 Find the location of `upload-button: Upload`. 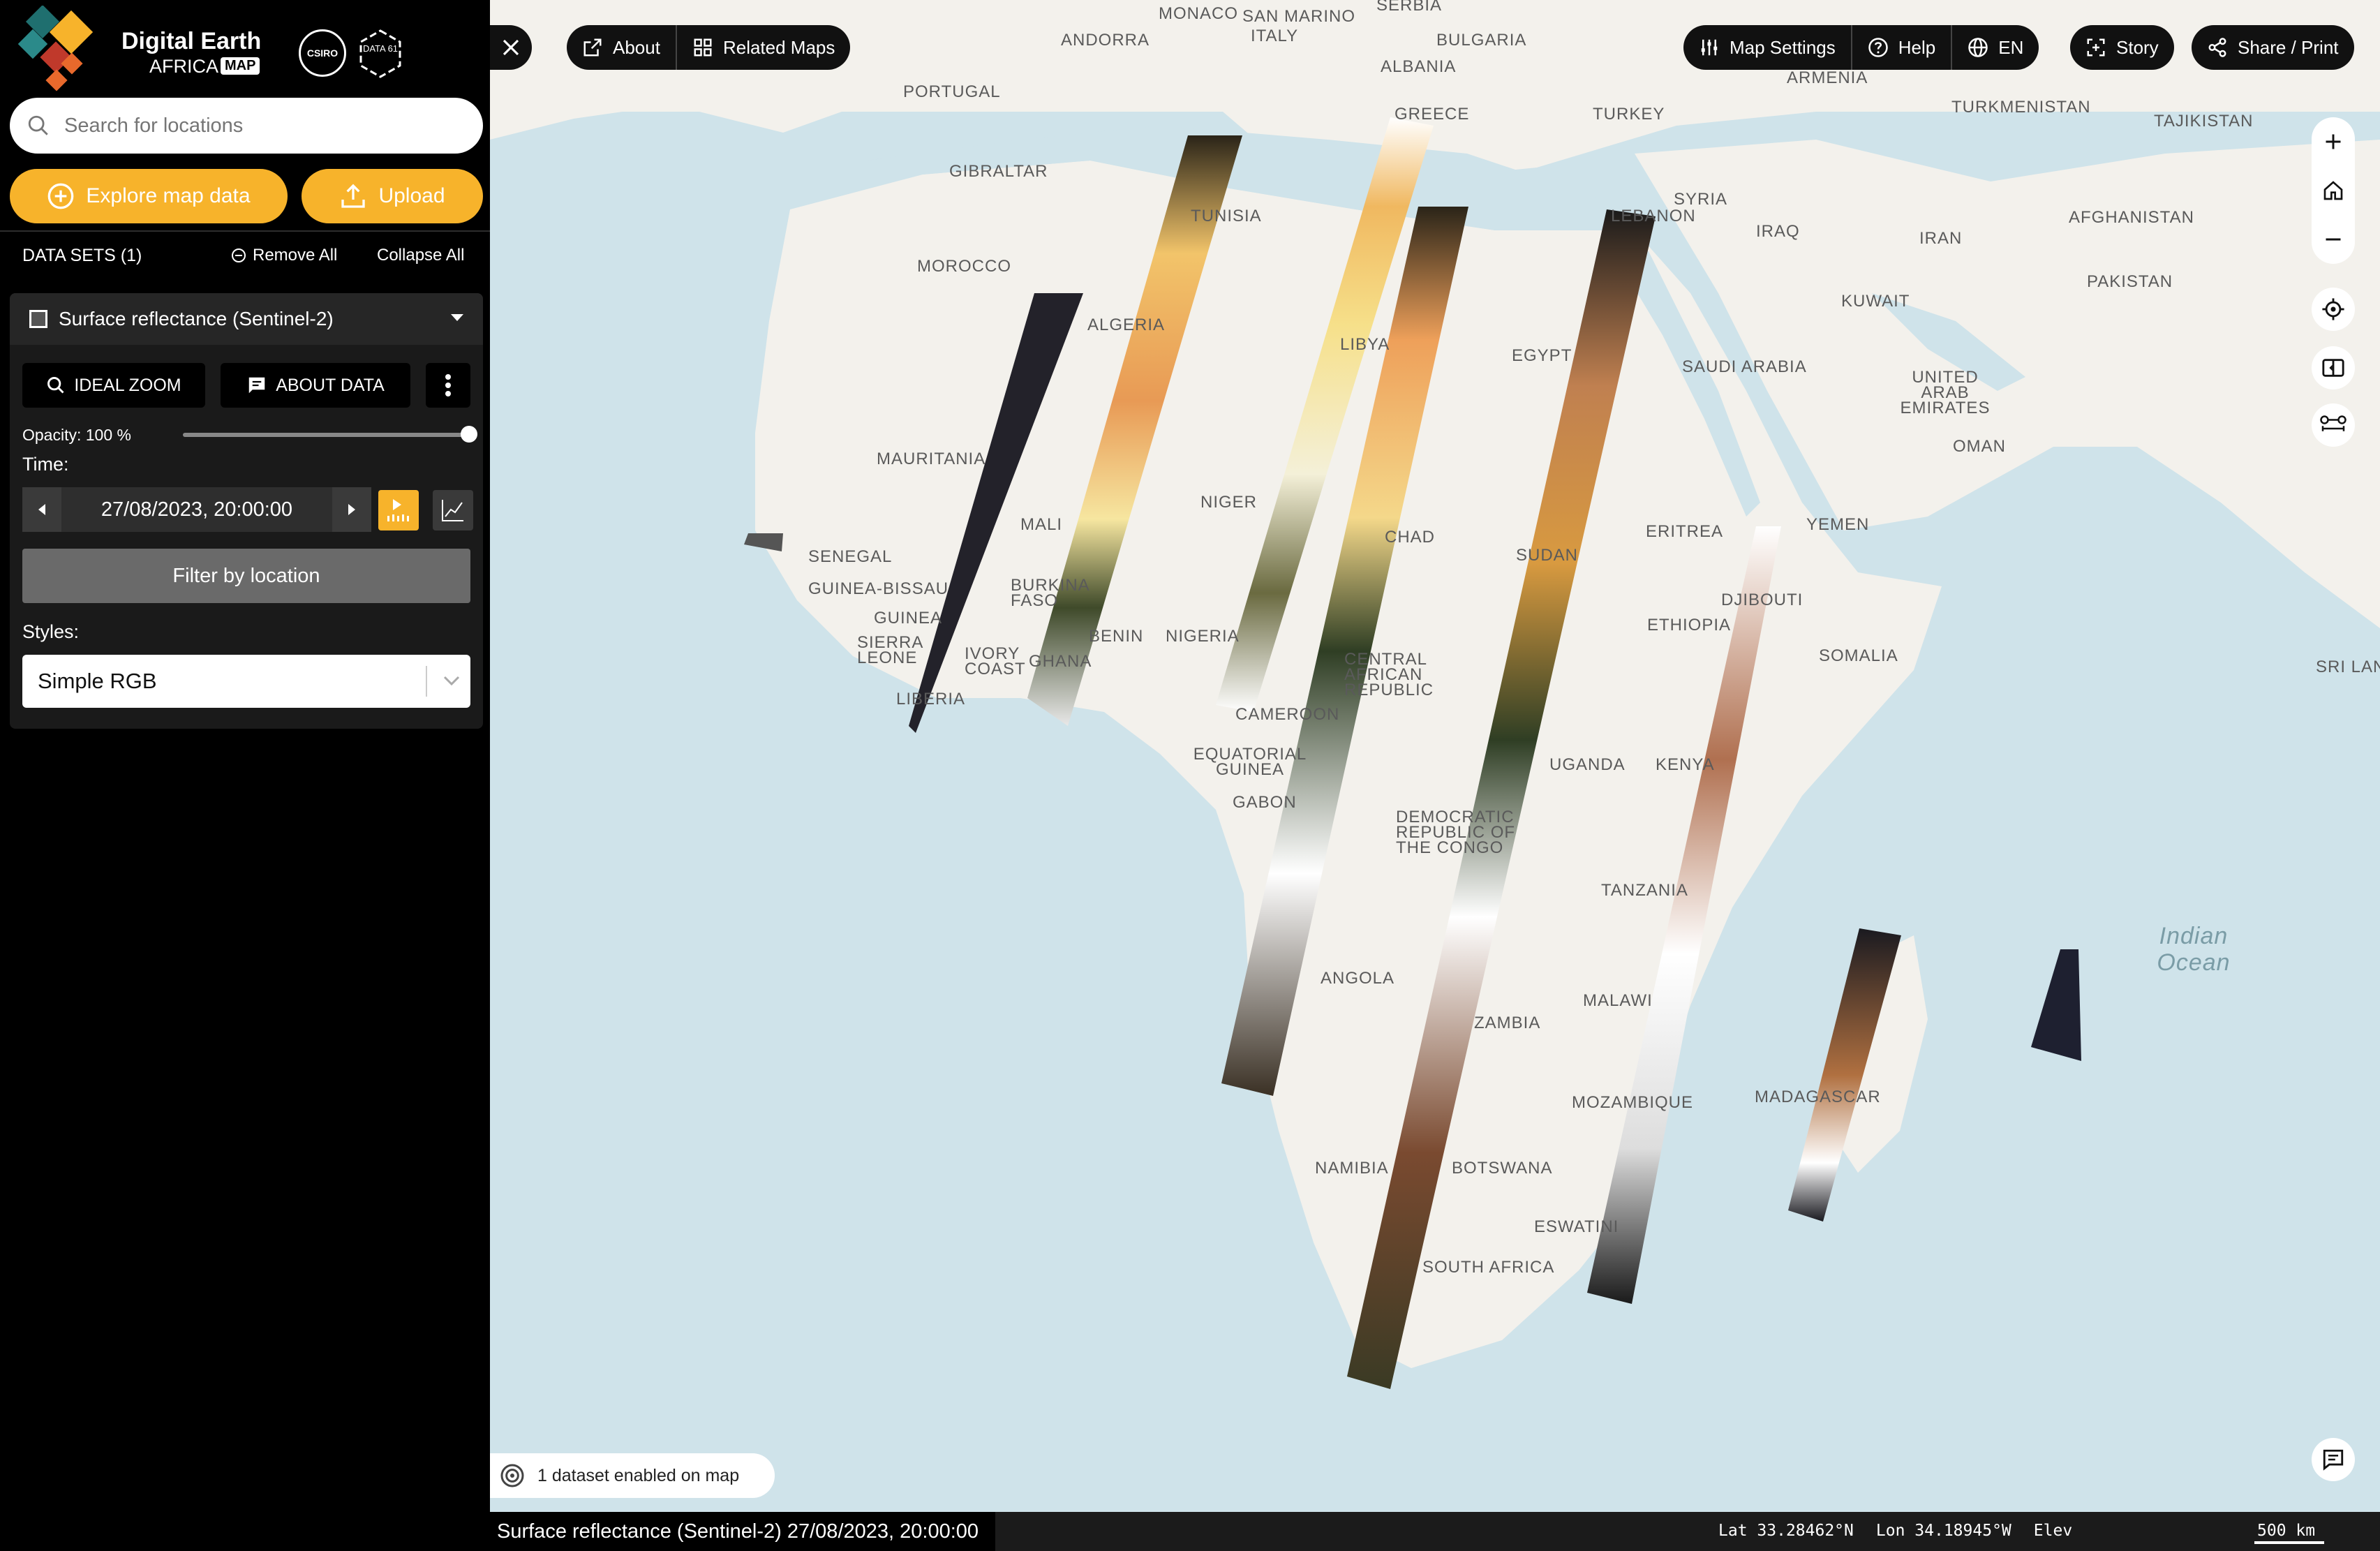

upload-button: Upload is located at coordinates (392, 196).